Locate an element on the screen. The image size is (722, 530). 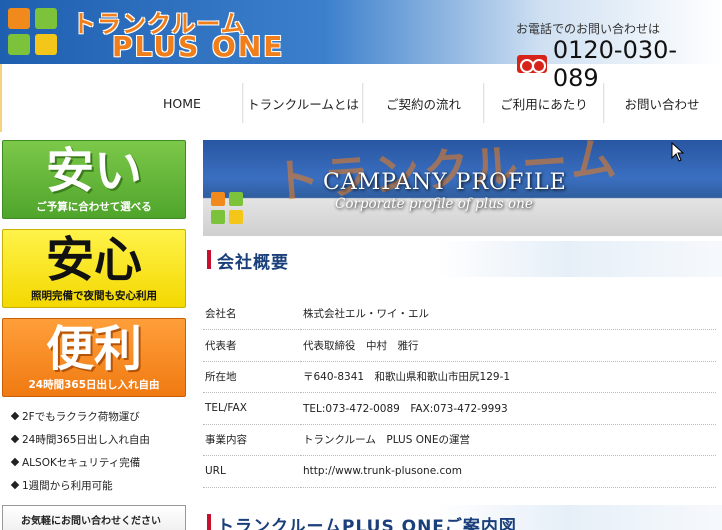
row-value: 株式会社エル・ワイ・エル is located at coordinates (508, 314).